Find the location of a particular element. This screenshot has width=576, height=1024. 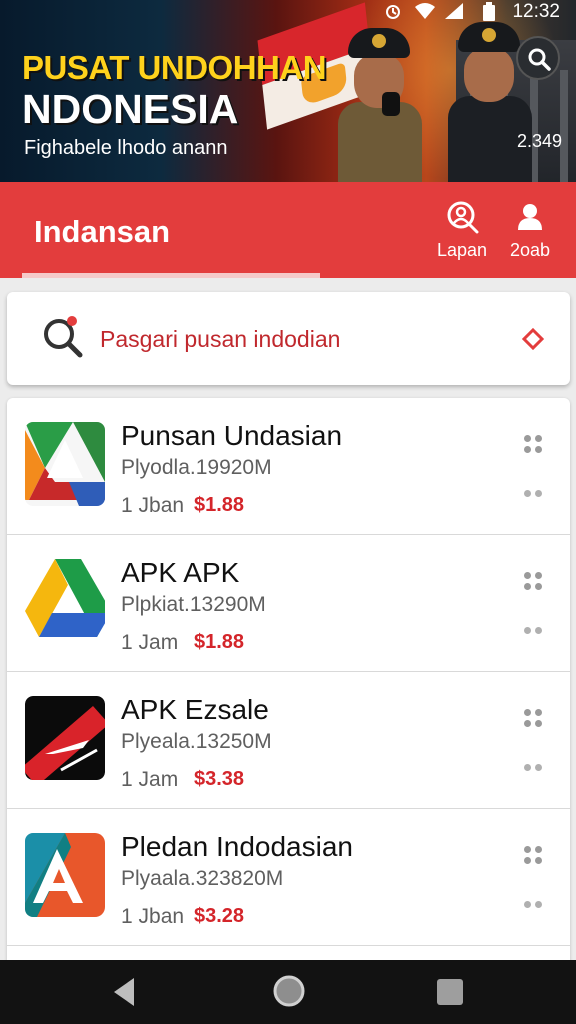

profile-button: 2oab is located at coordinates (530, 230).